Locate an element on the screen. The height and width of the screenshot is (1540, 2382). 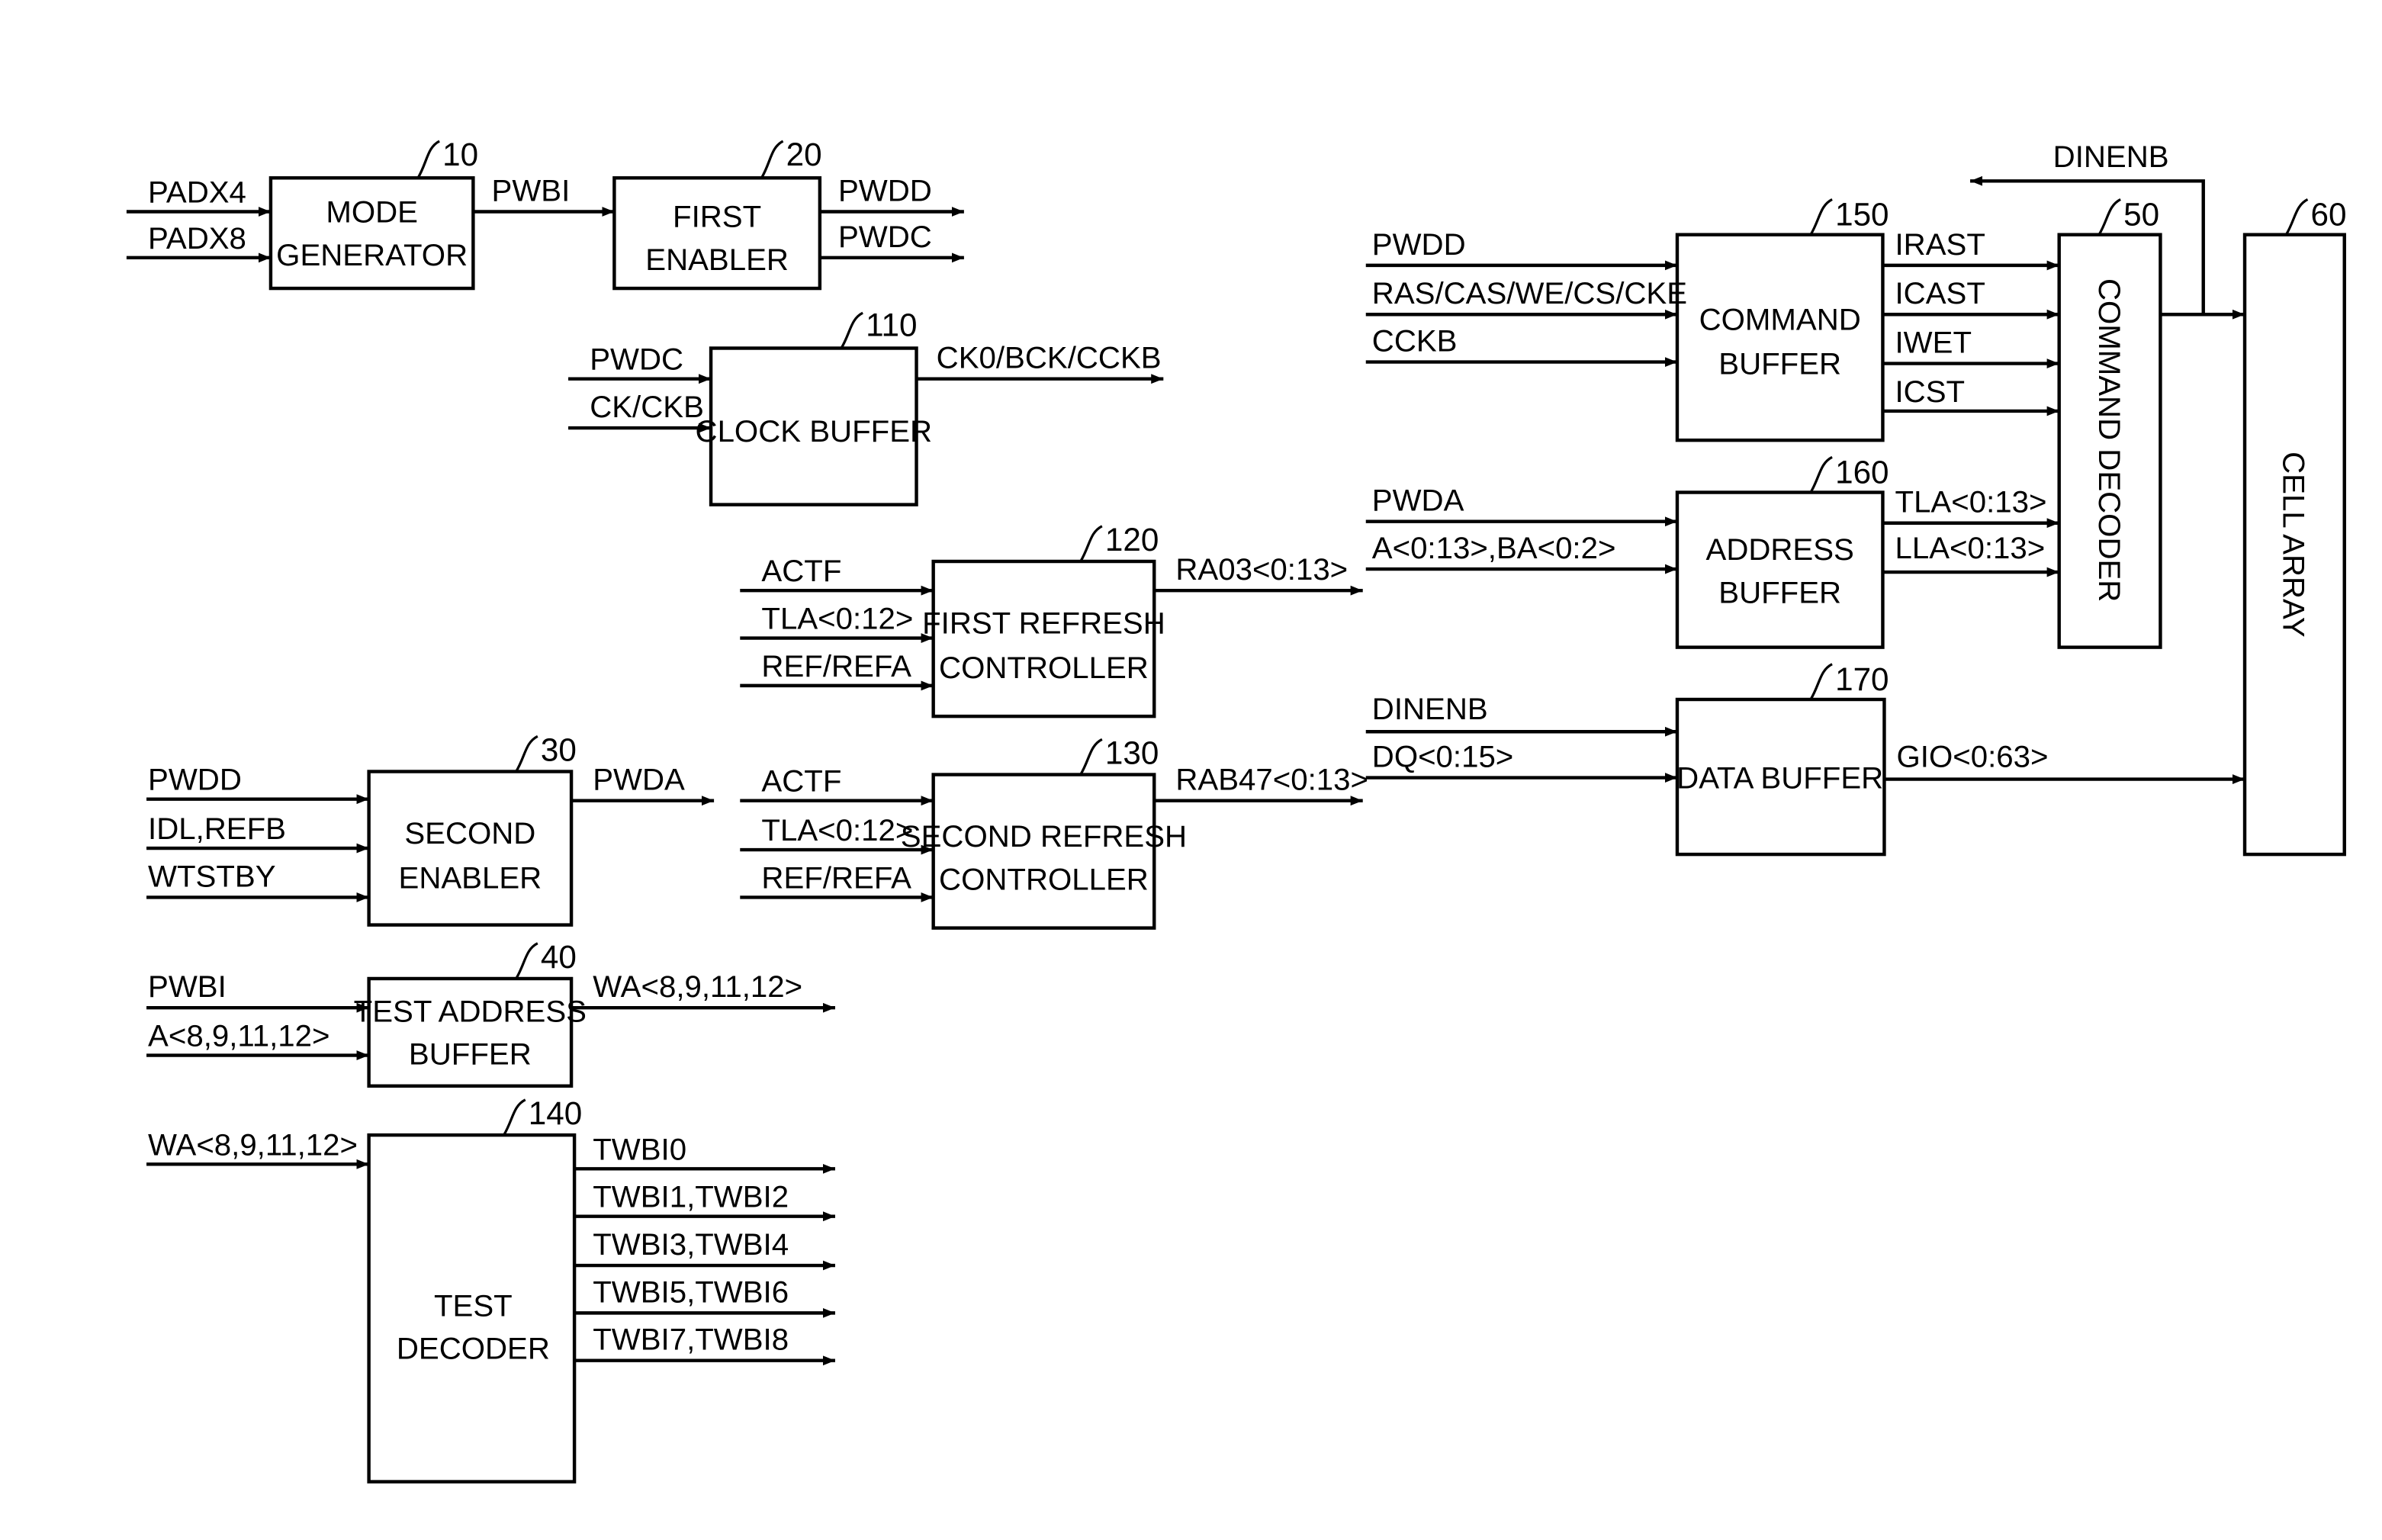
signal-label: TWBI7,TWBI8 is located at coordinates (691, 1340).